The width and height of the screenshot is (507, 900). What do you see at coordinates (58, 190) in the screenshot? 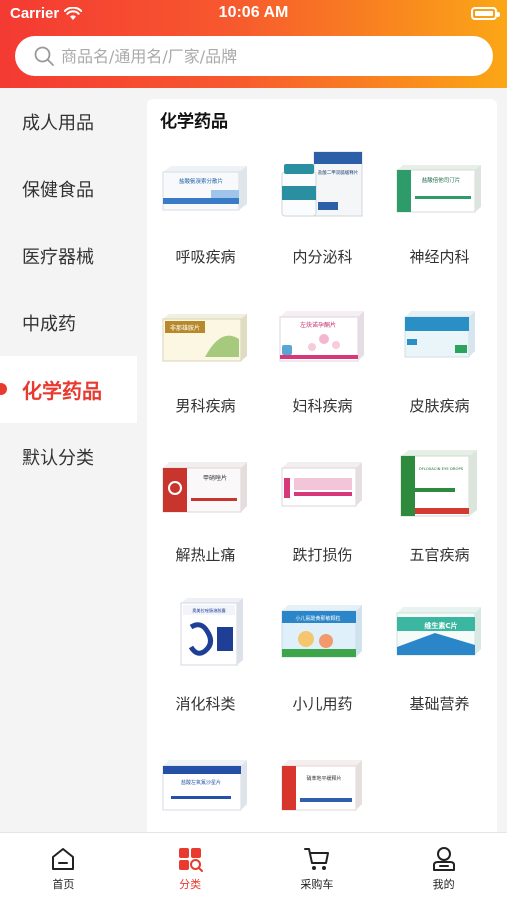
I see `sidebar-item-label: 保健食品` at bounding box center [58, 190].